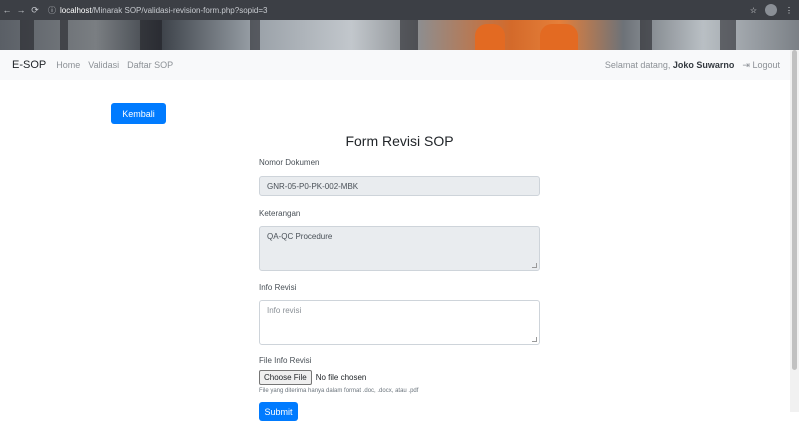 The image size is (799, 421). What do you see at coordinates (278, 287) in the screenshot?
I see `info-revisi-label: Info Revisi` at bounding box center [278, 287].